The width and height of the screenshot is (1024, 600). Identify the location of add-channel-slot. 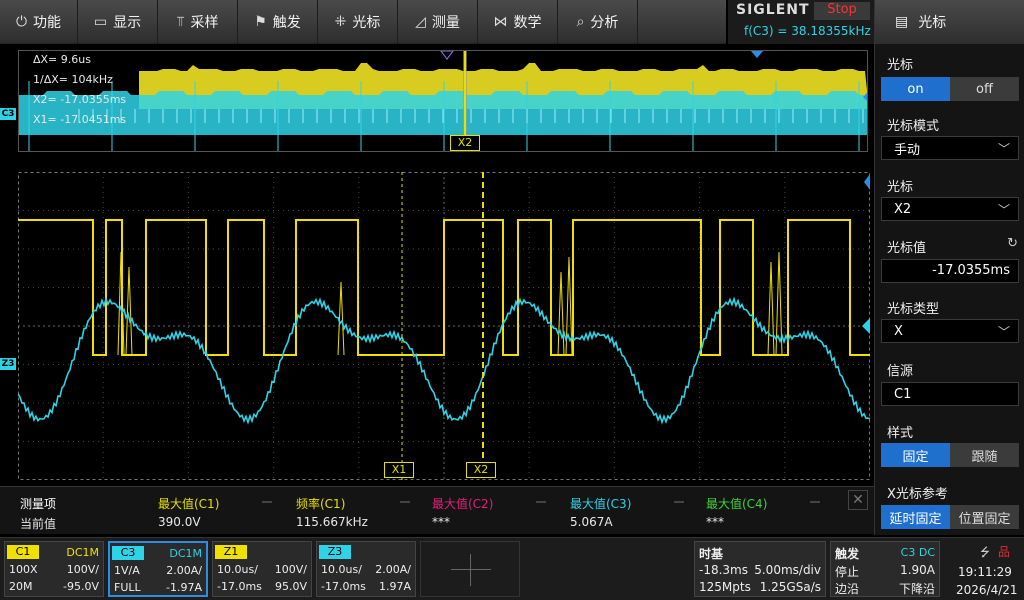
(470, 569).